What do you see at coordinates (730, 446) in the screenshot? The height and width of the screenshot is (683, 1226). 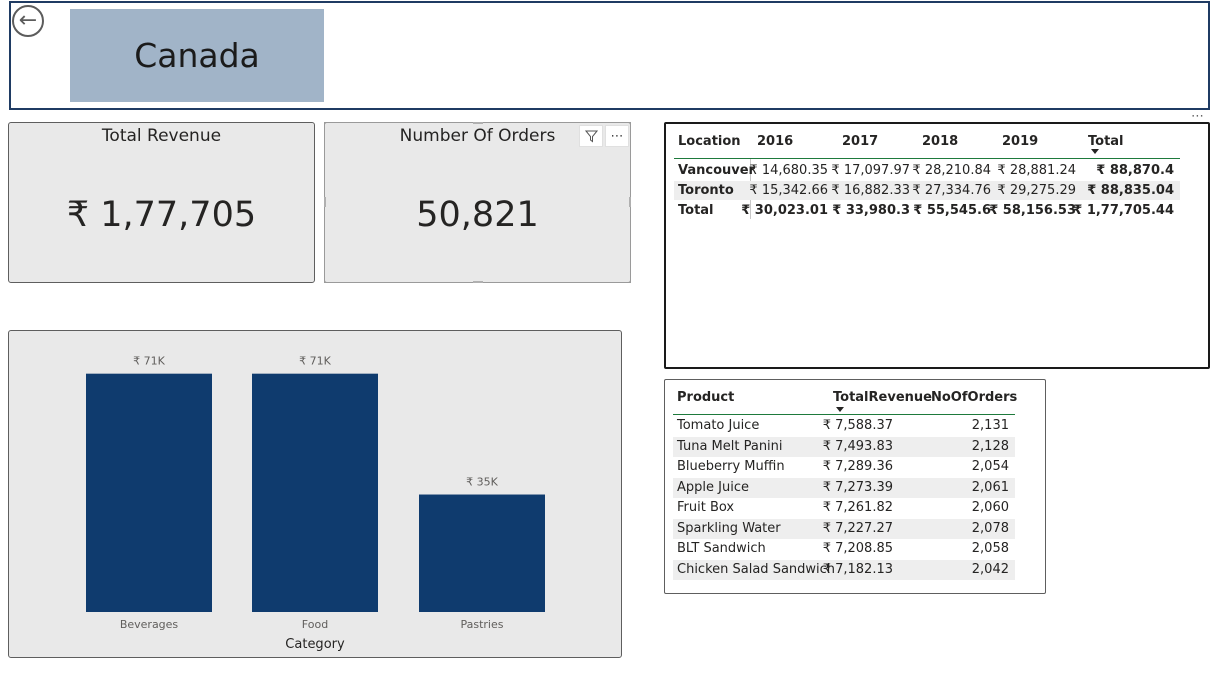 I see `product-name: Tuna Melt Panini` at bounding box center [730, 446].